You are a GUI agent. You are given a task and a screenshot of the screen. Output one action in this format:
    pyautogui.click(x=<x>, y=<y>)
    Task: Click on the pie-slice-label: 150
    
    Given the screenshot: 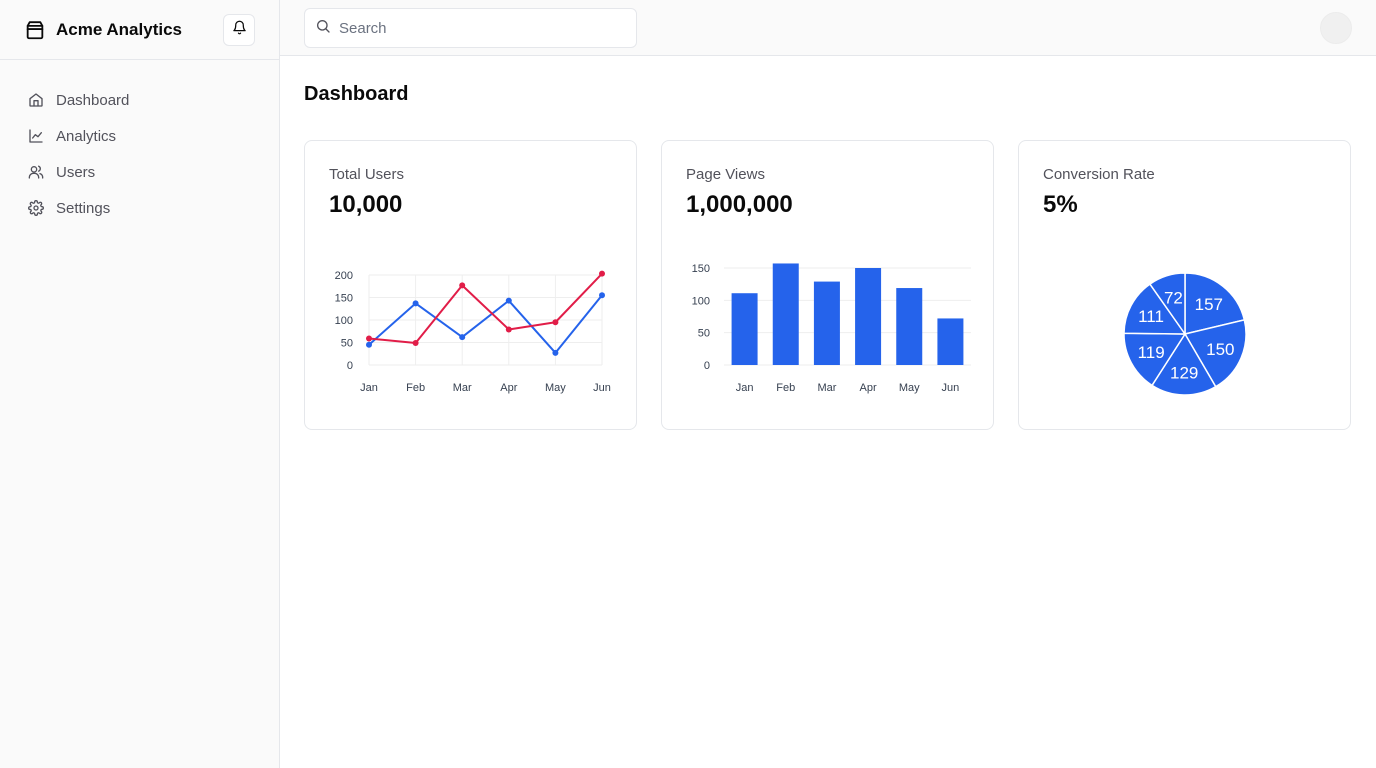 What is the action you would take?
    pyautogui.click(x=1220, y=349)
    